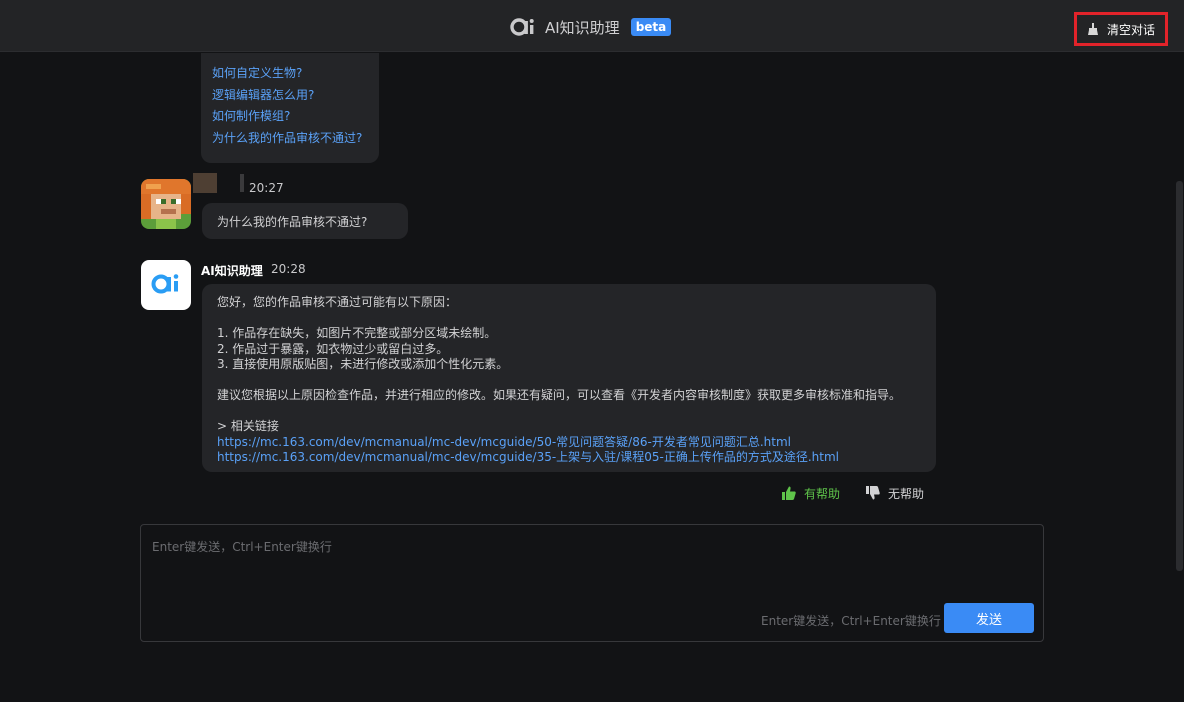  What do you see at coordinates (290, 139) in the screenshot?
I see `suggestion-item: 为什么我的作品审核不通过?` at bounding box center [290, 139].